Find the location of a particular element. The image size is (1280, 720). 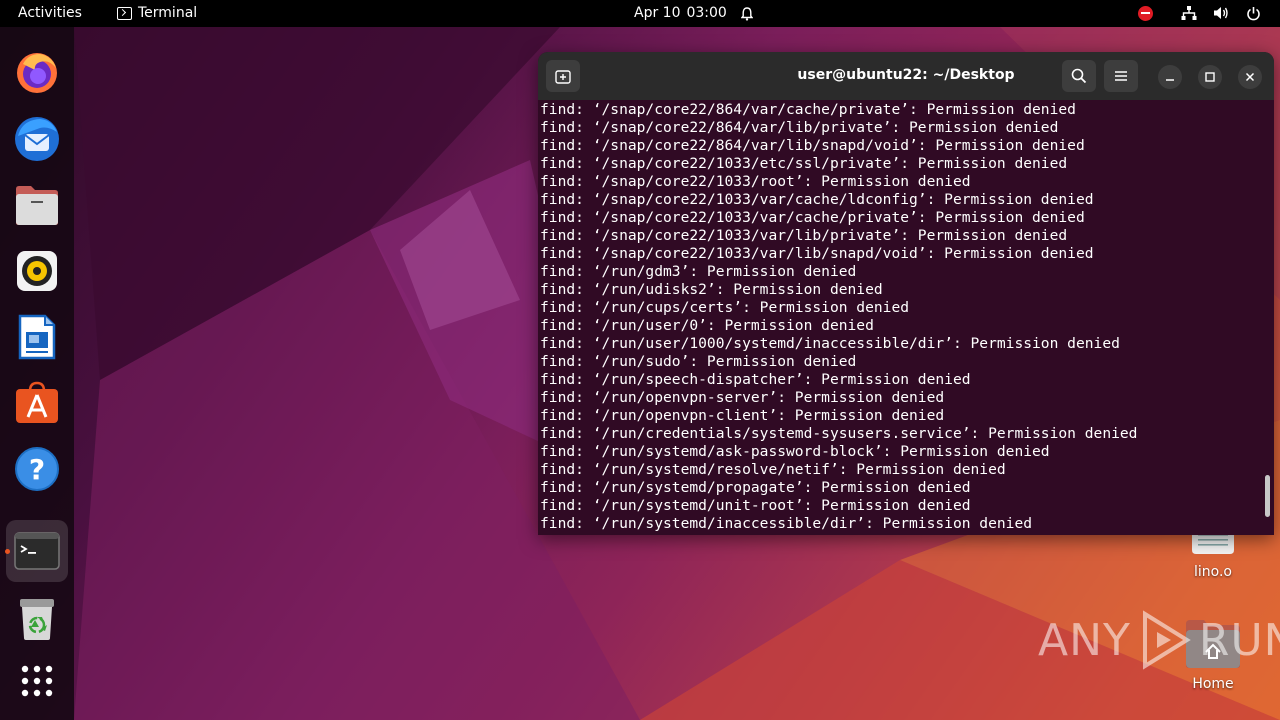

app-menu: Terminal is located at coordinates (157, 13).